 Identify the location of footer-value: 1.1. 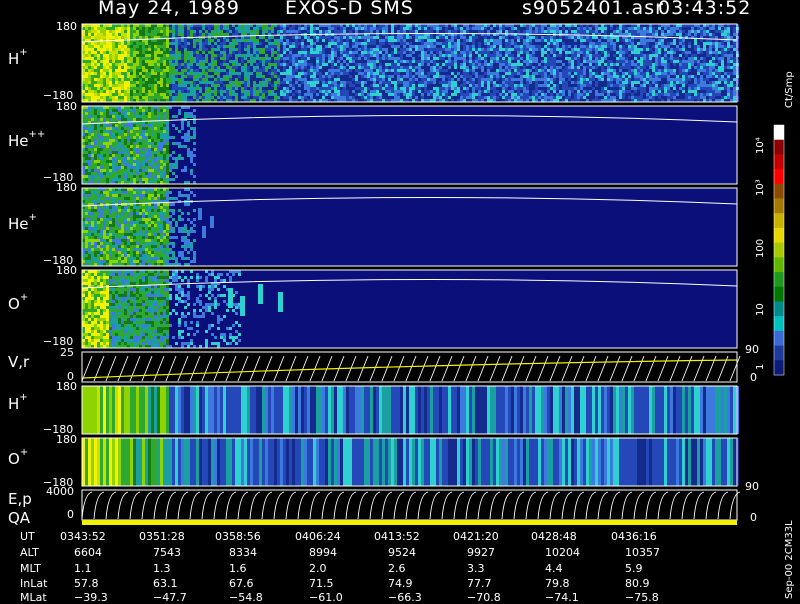
(83, 568).